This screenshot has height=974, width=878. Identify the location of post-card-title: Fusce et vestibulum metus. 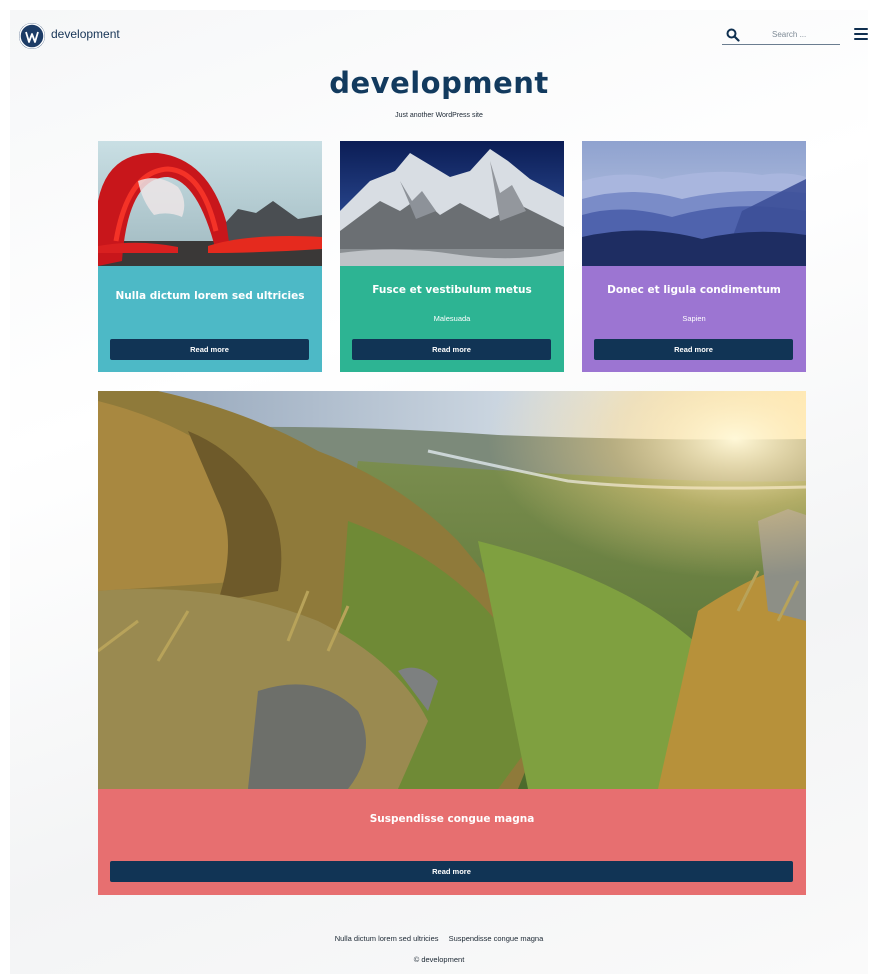
(452, 290).